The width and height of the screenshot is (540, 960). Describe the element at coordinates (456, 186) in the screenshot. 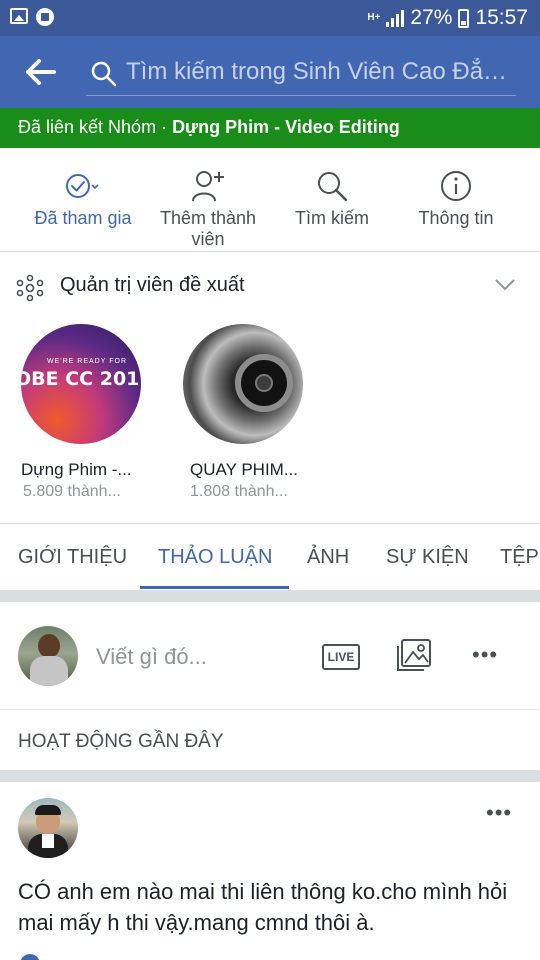

I see `info-icon` at that location.